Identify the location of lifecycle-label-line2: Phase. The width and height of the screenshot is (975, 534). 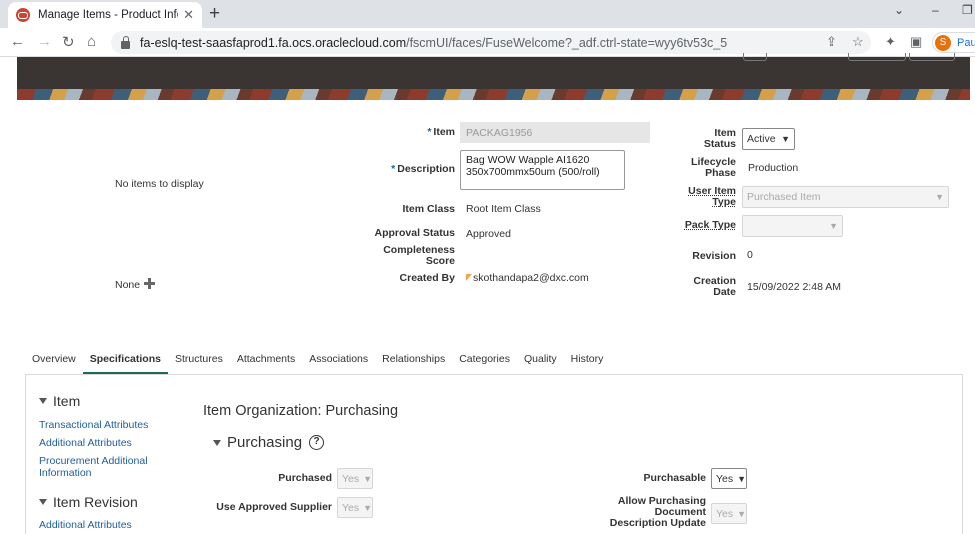
(720, 173).